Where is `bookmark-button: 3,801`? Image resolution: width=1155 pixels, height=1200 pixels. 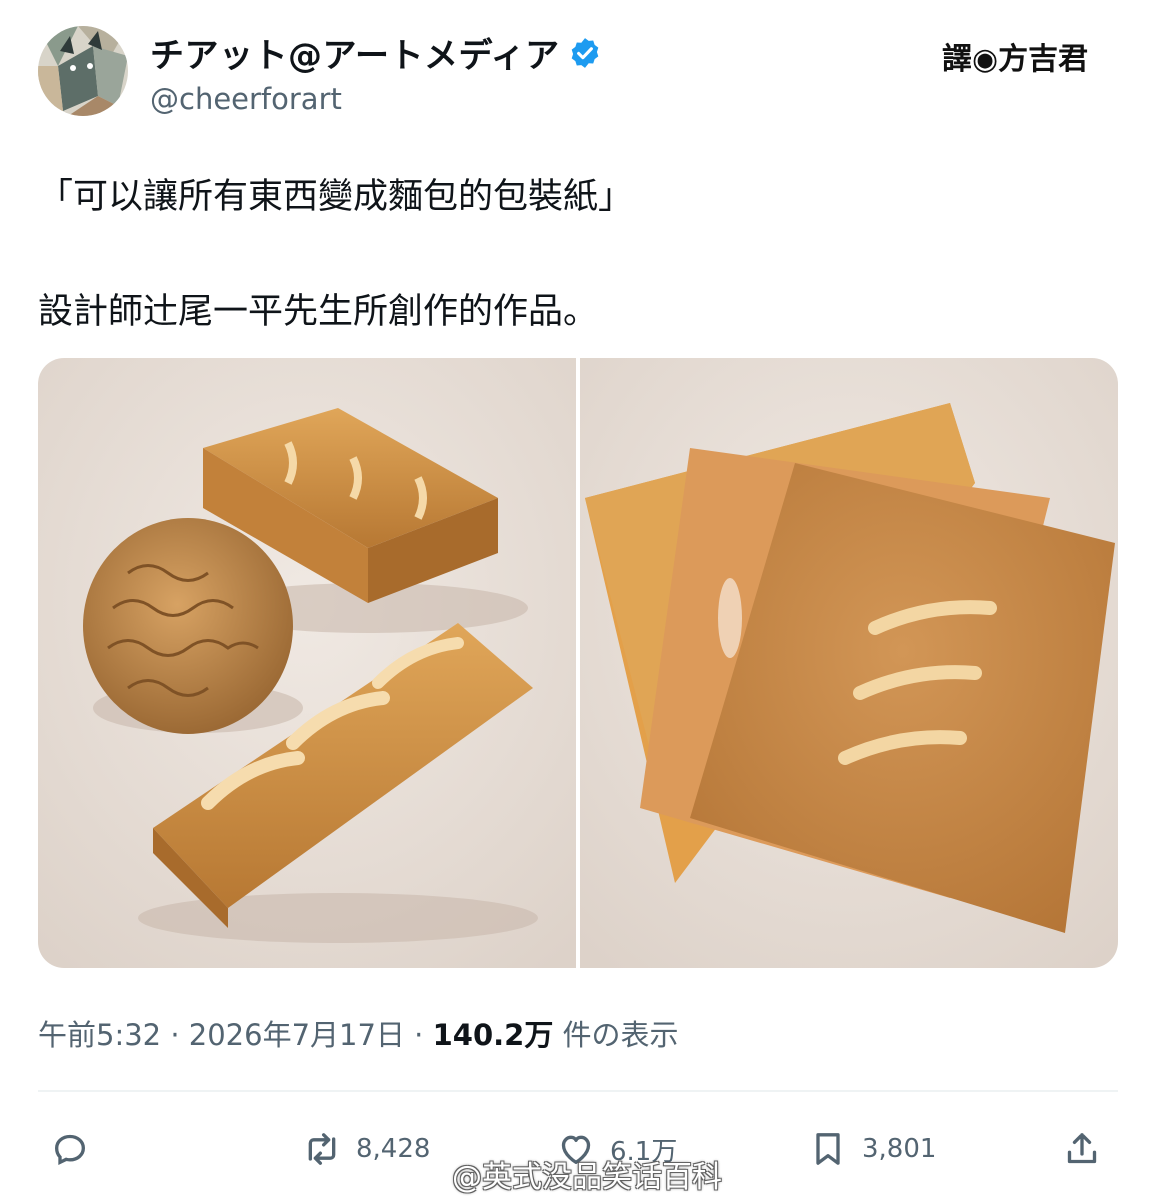 bookmark-button: 3,801 is located at coordinates (872, 1149).